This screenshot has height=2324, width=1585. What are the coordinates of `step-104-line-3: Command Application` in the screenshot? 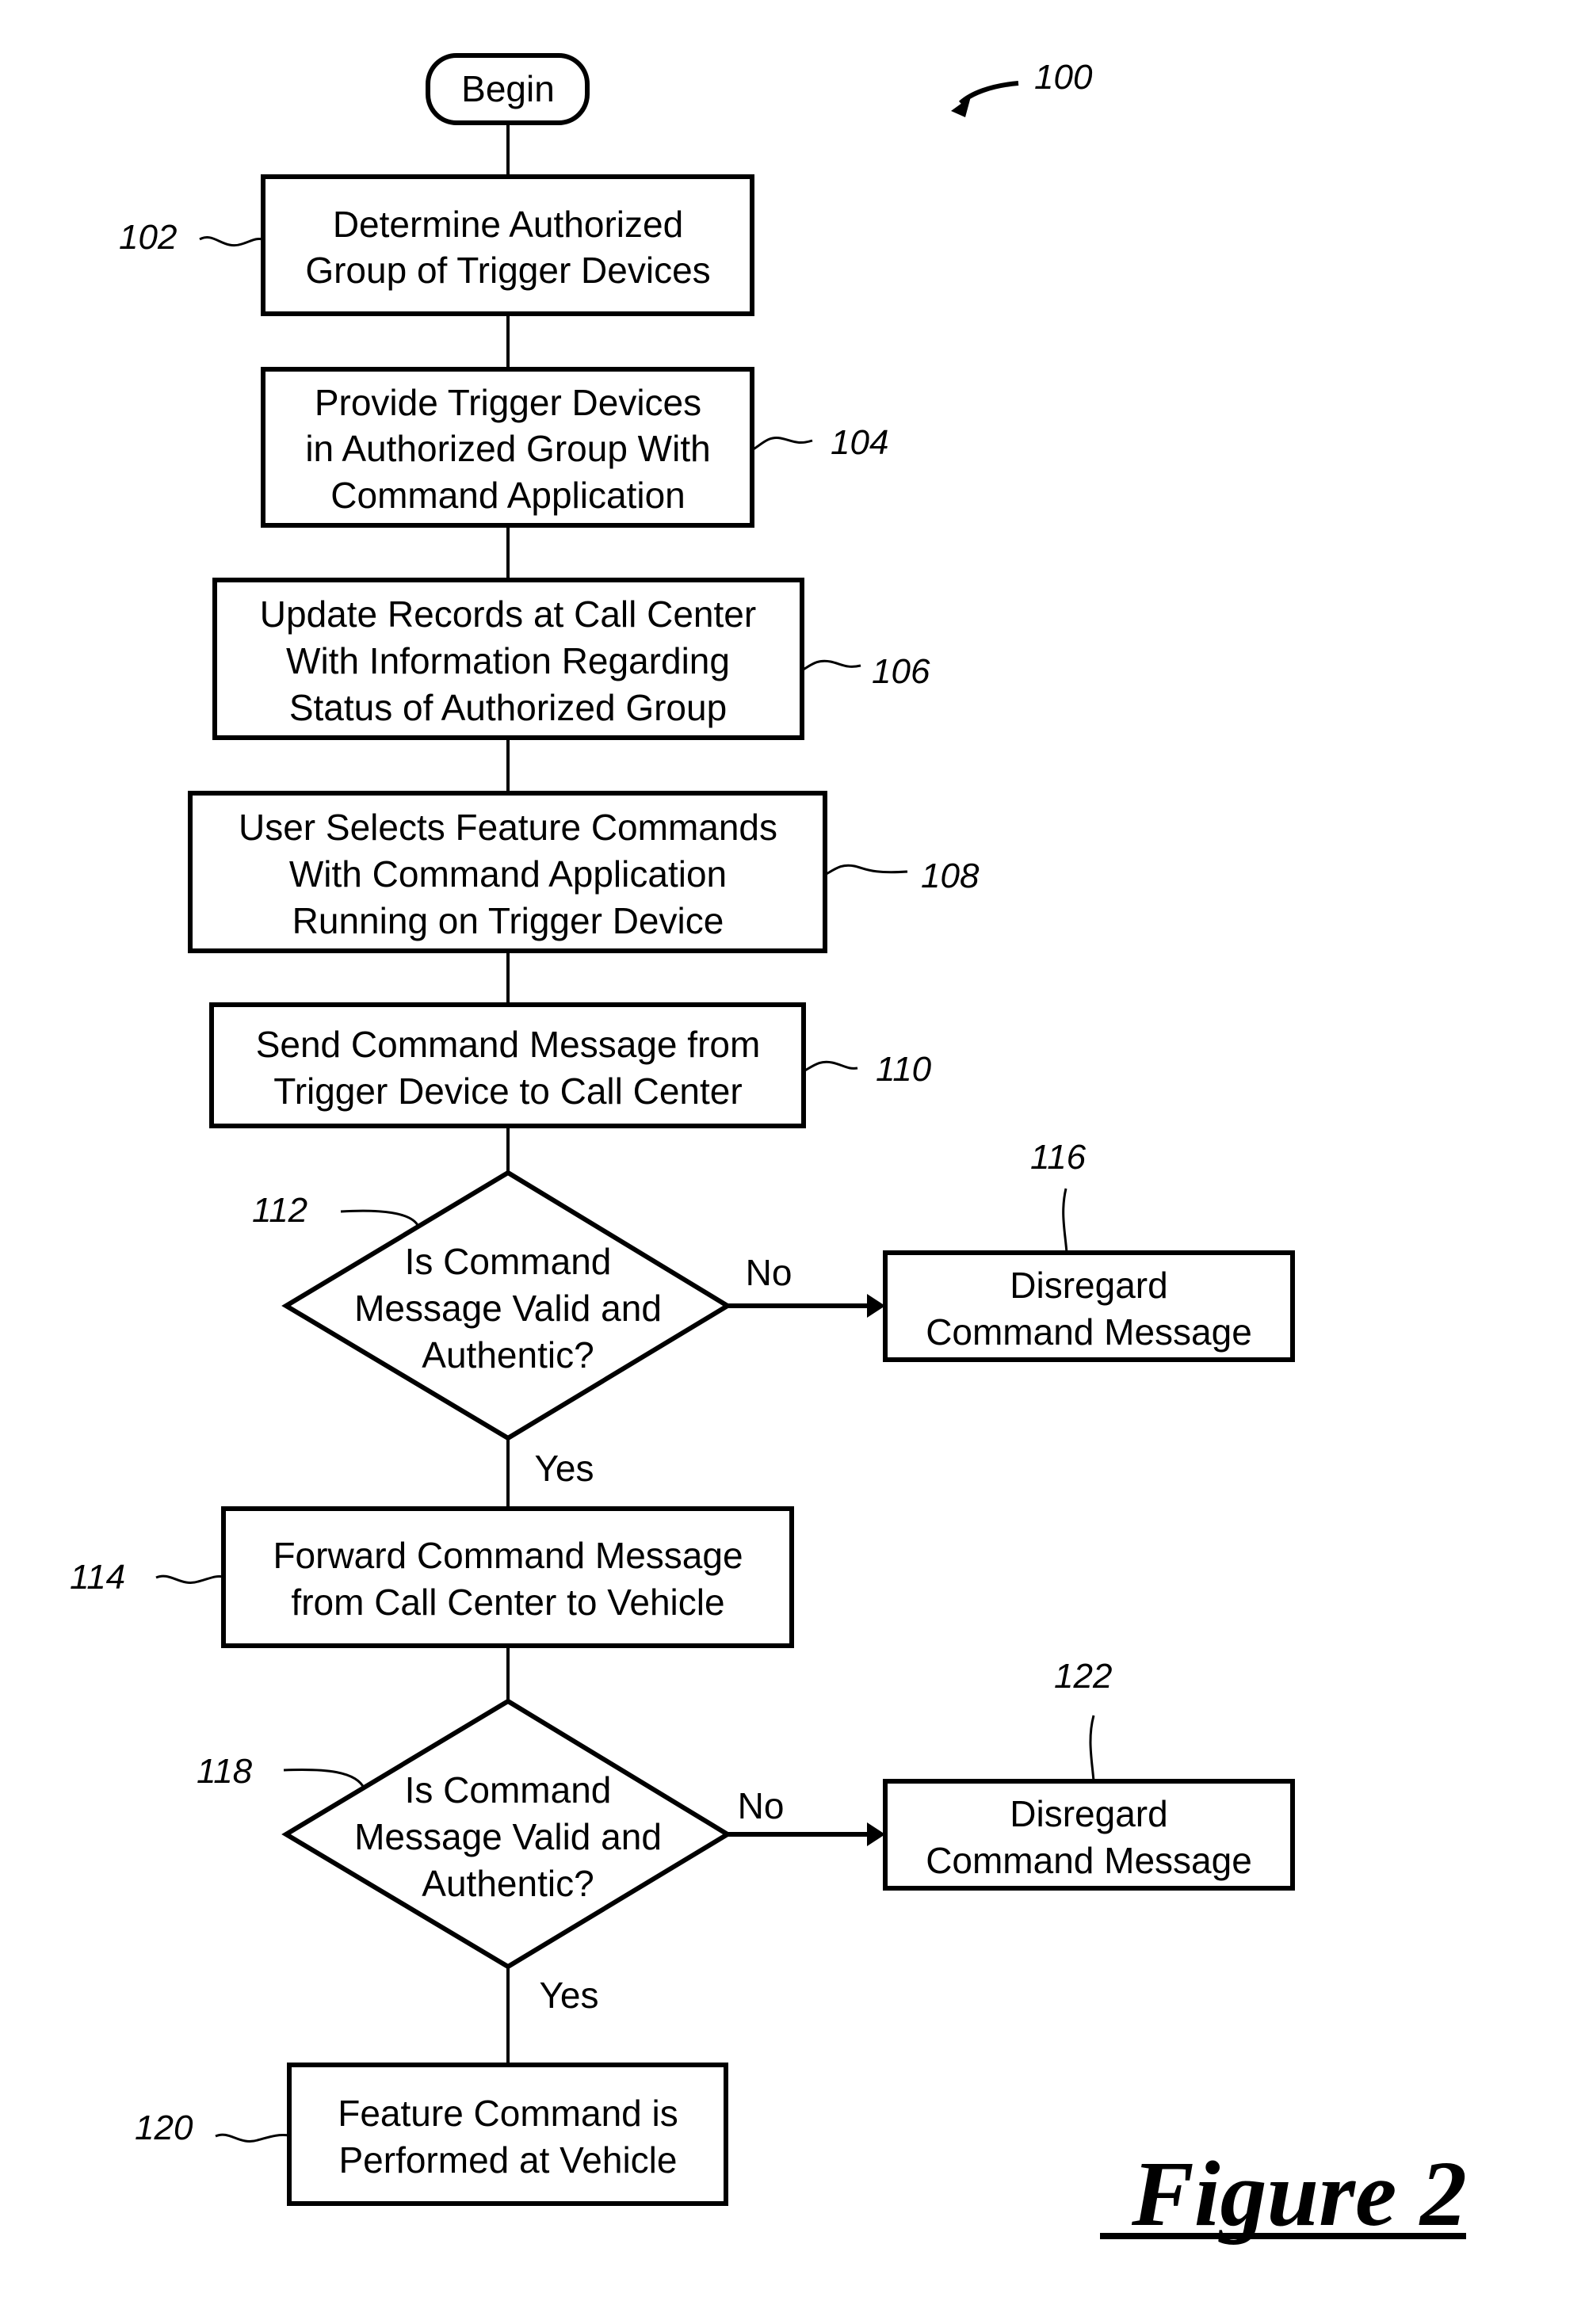 It's located at (507, 495).